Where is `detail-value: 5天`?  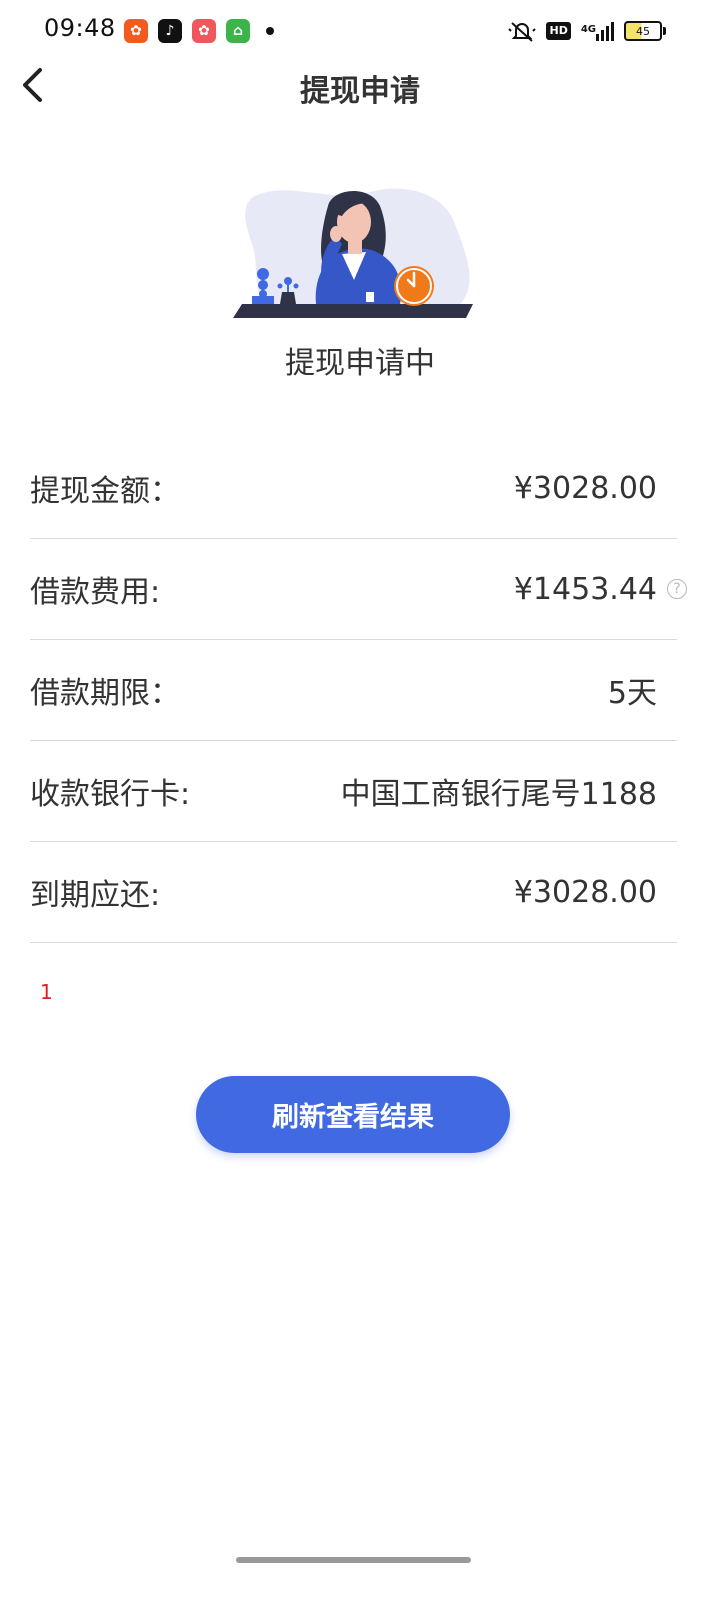 detail-value: 5天 is located at coordinates (632, 693).